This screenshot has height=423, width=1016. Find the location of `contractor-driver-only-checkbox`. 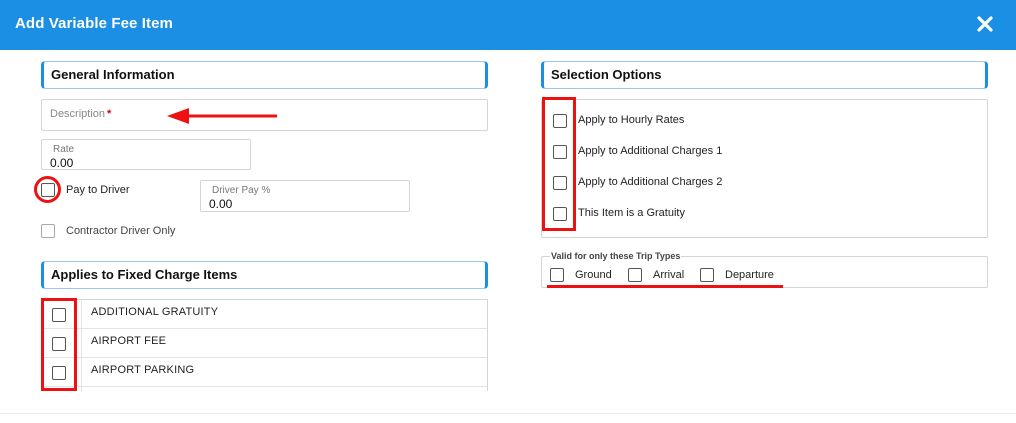

contractor-driver-only-checkbox is located at coordinates (48, 231).